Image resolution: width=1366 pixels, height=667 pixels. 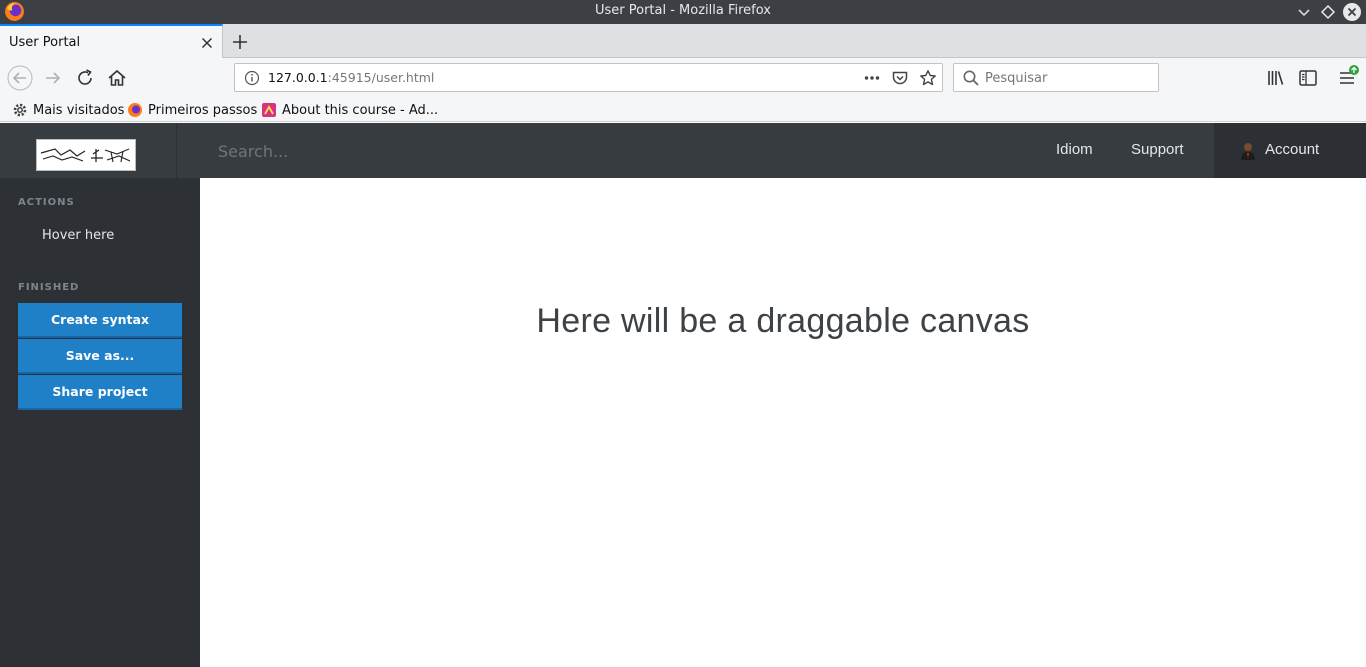 What do you see at coordinates (207, 43) in the screenshot?
I see `close-tab-icon` at bounding box center [207, 43].